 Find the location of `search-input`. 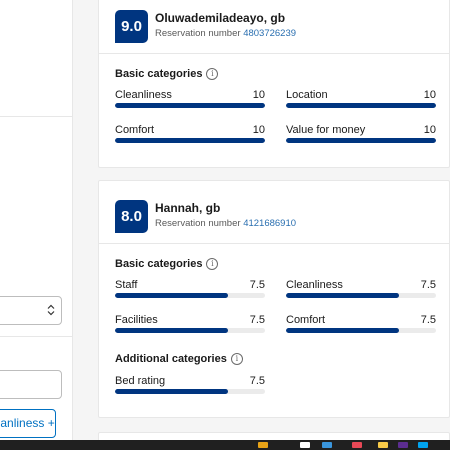

search-input is located at coordinates (31, 384).